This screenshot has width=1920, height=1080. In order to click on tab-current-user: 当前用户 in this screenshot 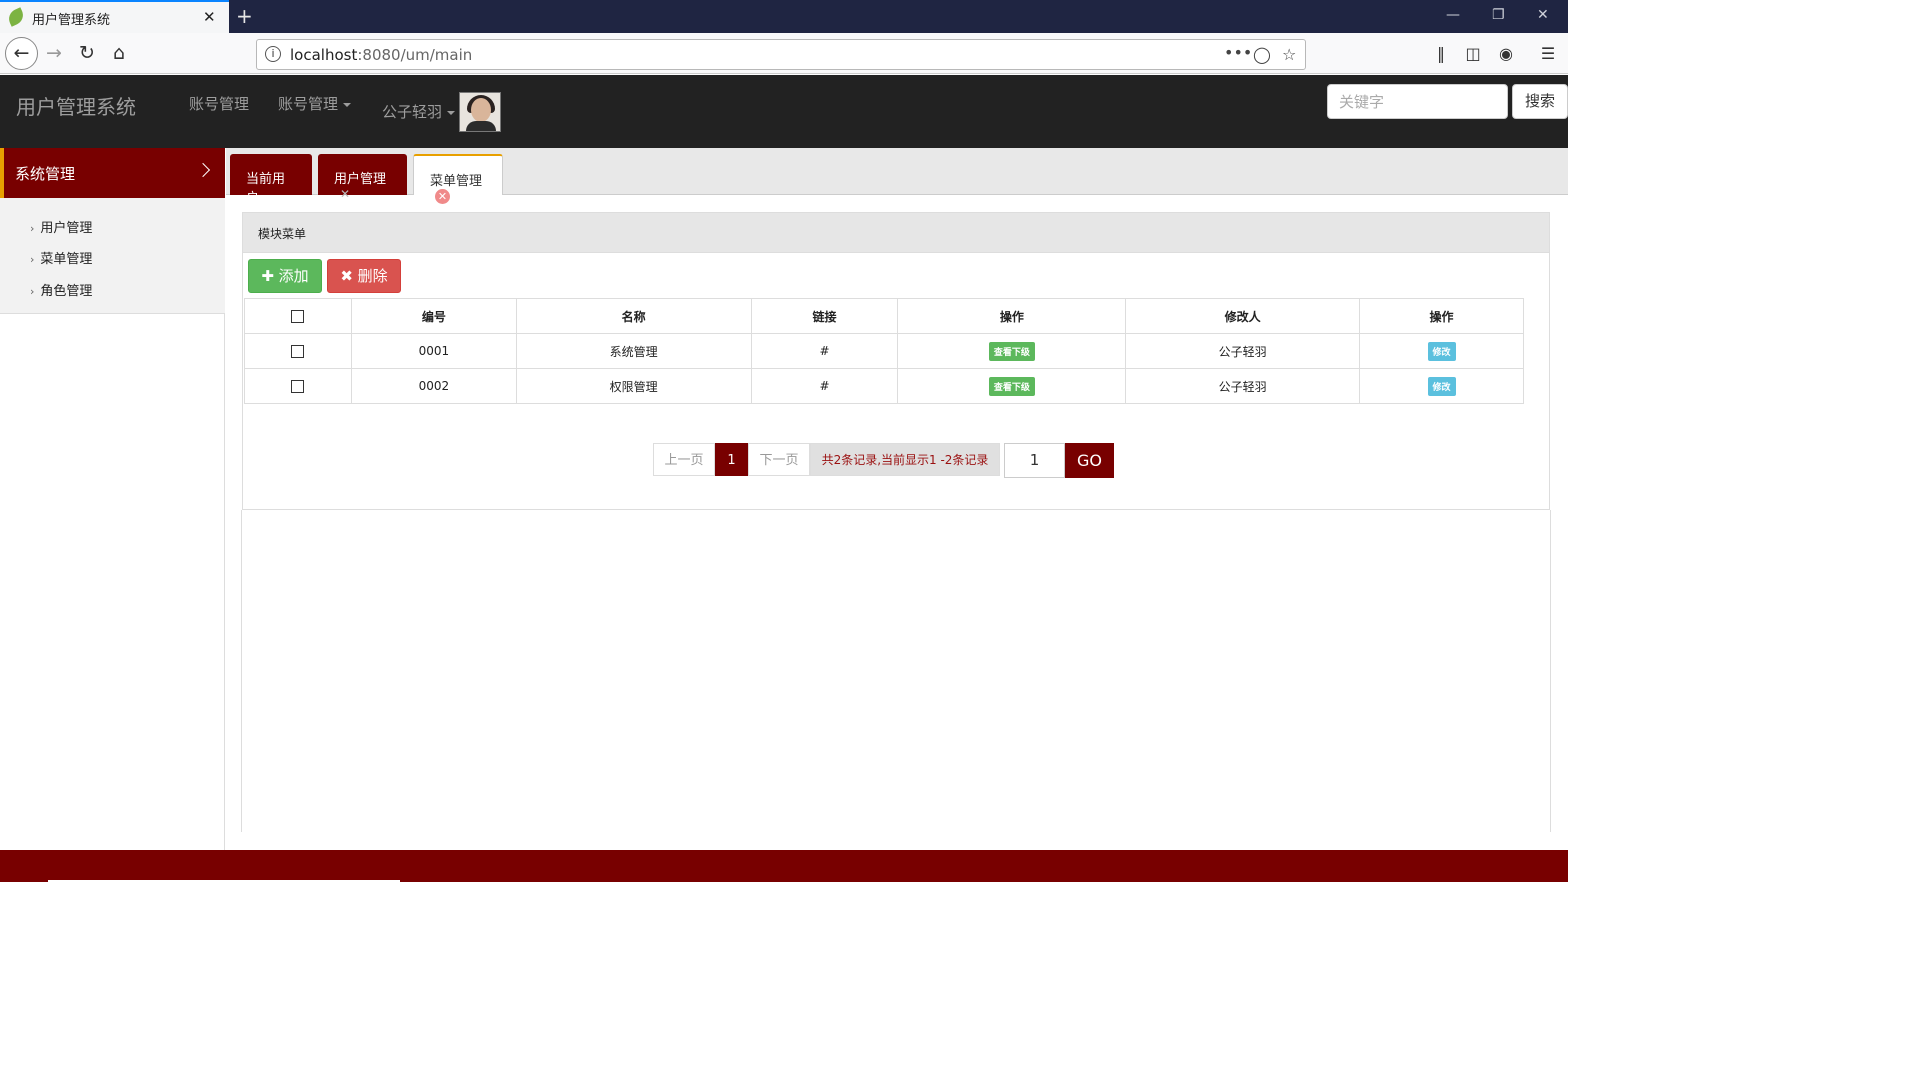, I will do `click(271, 180)`.